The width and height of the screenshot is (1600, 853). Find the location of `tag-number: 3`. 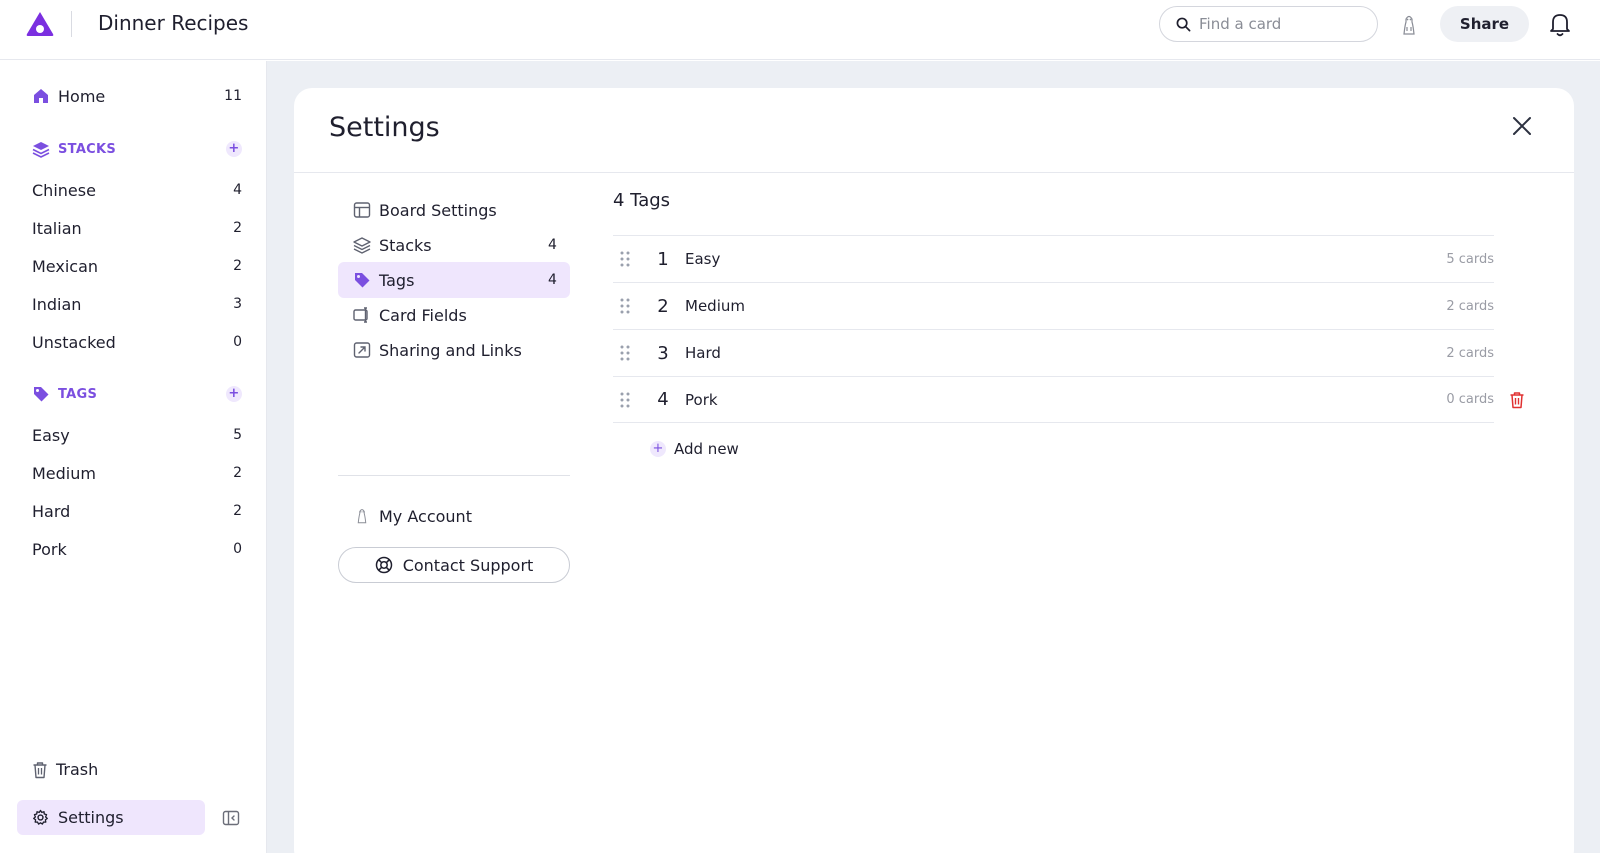

tag-number: 3 is located at coordinates (663, 353).